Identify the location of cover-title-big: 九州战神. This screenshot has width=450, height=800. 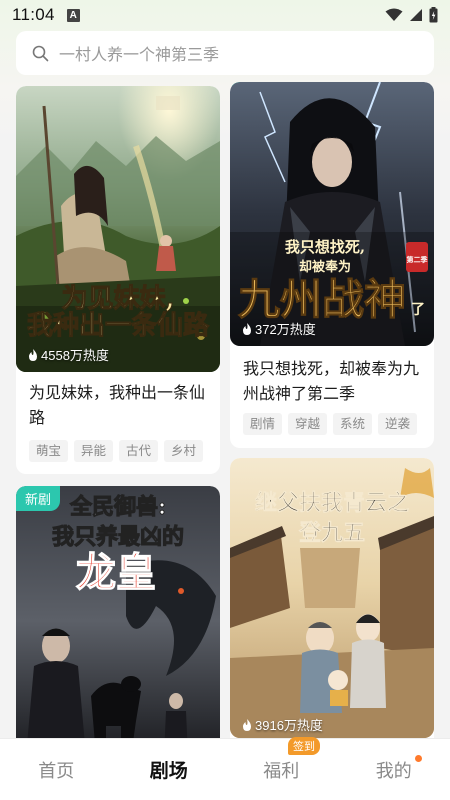
(322, 299).